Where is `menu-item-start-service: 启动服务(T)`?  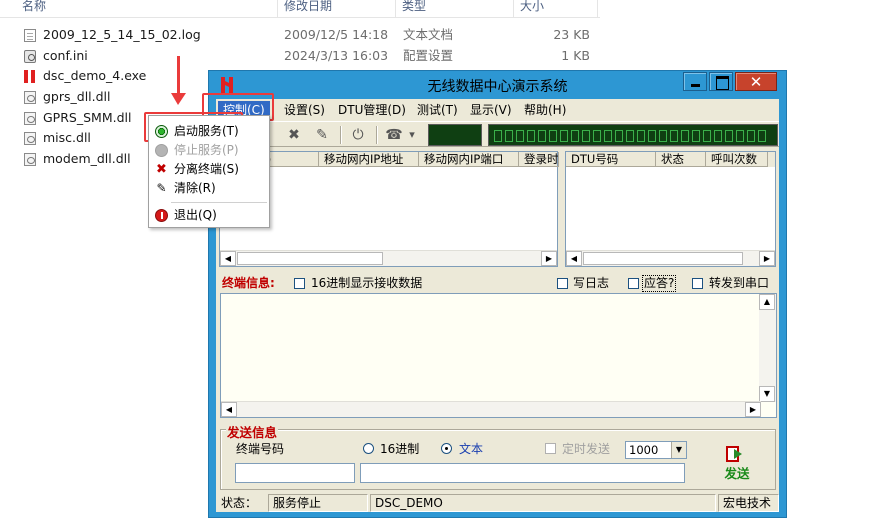
menu-item-start-service: 启动服务(T) is located at coordinates (209, 131).